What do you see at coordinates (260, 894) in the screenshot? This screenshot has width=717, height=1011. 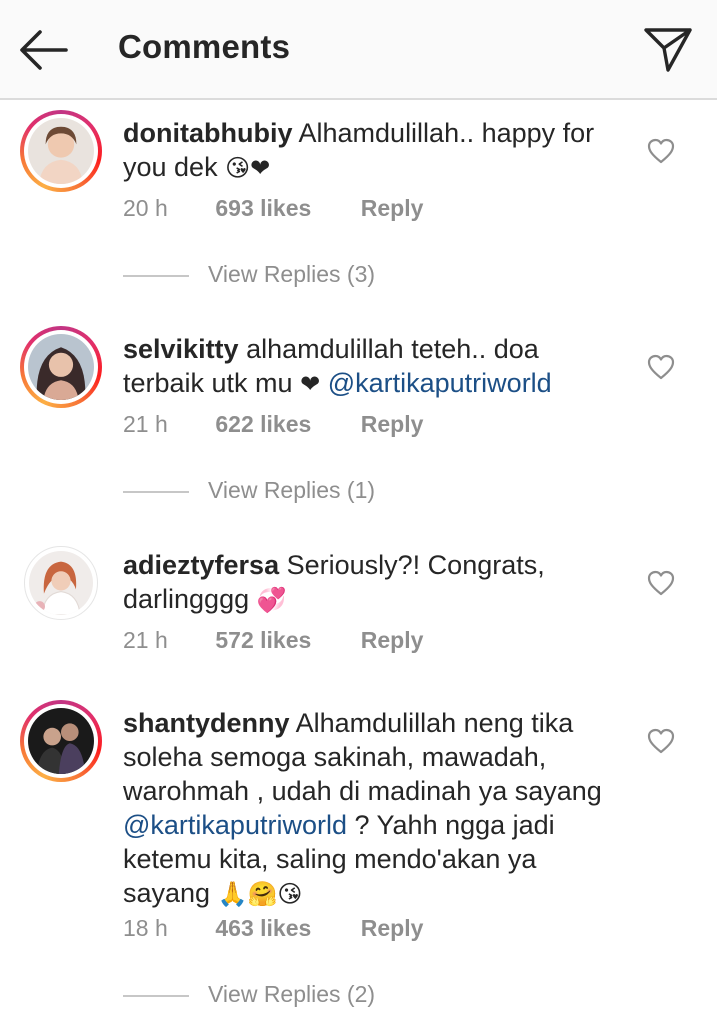 I see `comment-emoji: 🙏🤗😘` at bounding box center [260, 894].